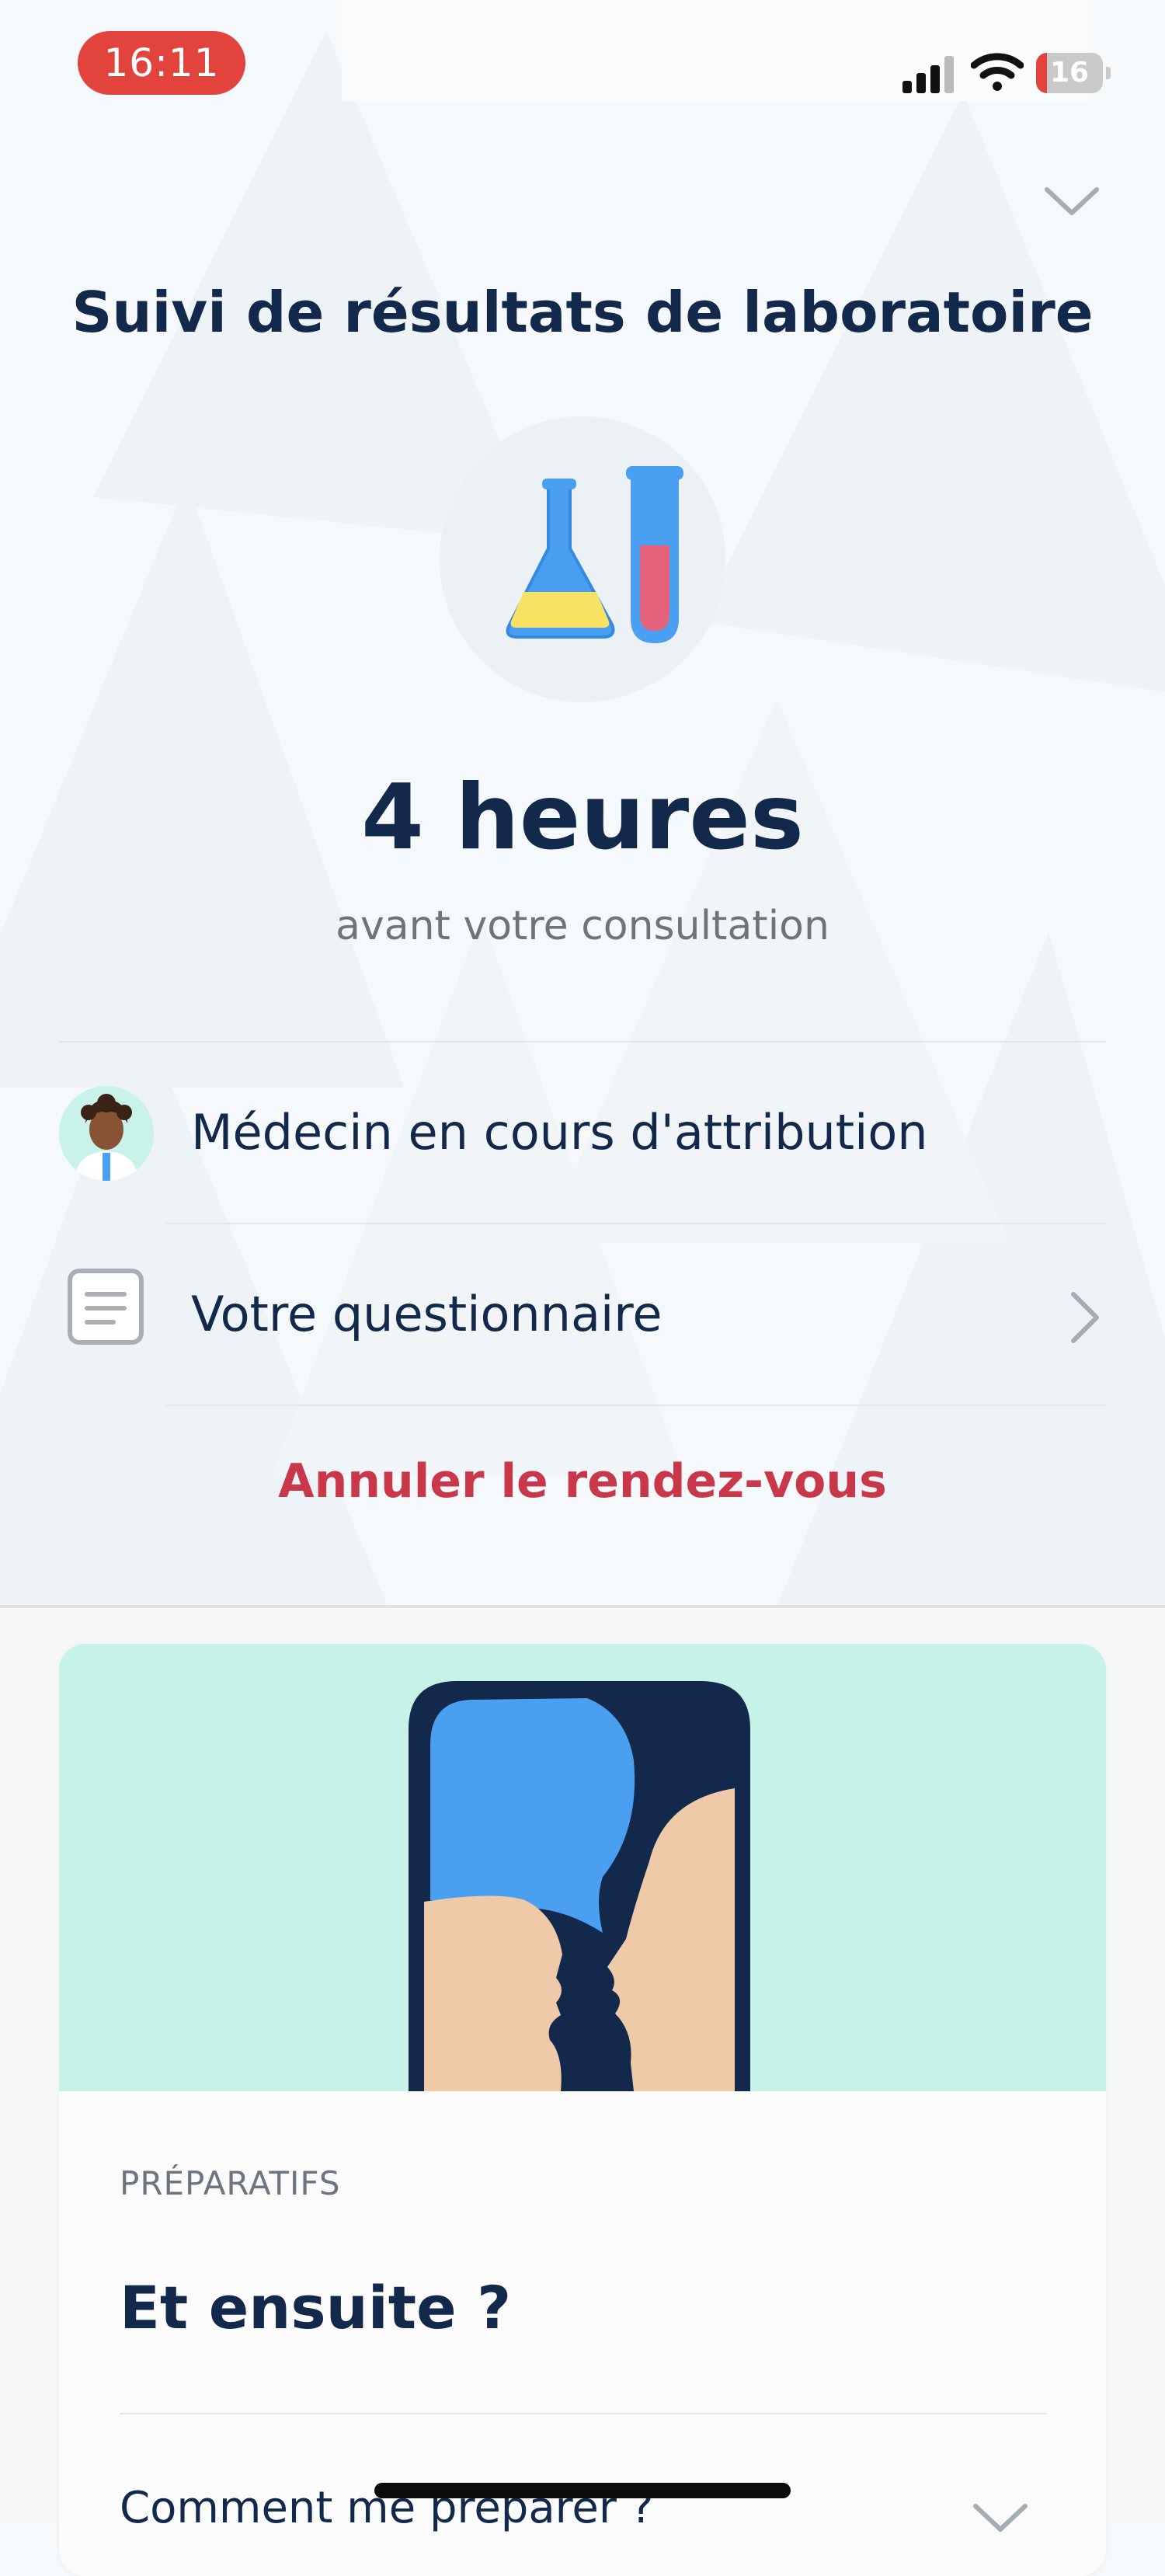  I want to click on doctor-avatar-icon, so click(106, 1133).